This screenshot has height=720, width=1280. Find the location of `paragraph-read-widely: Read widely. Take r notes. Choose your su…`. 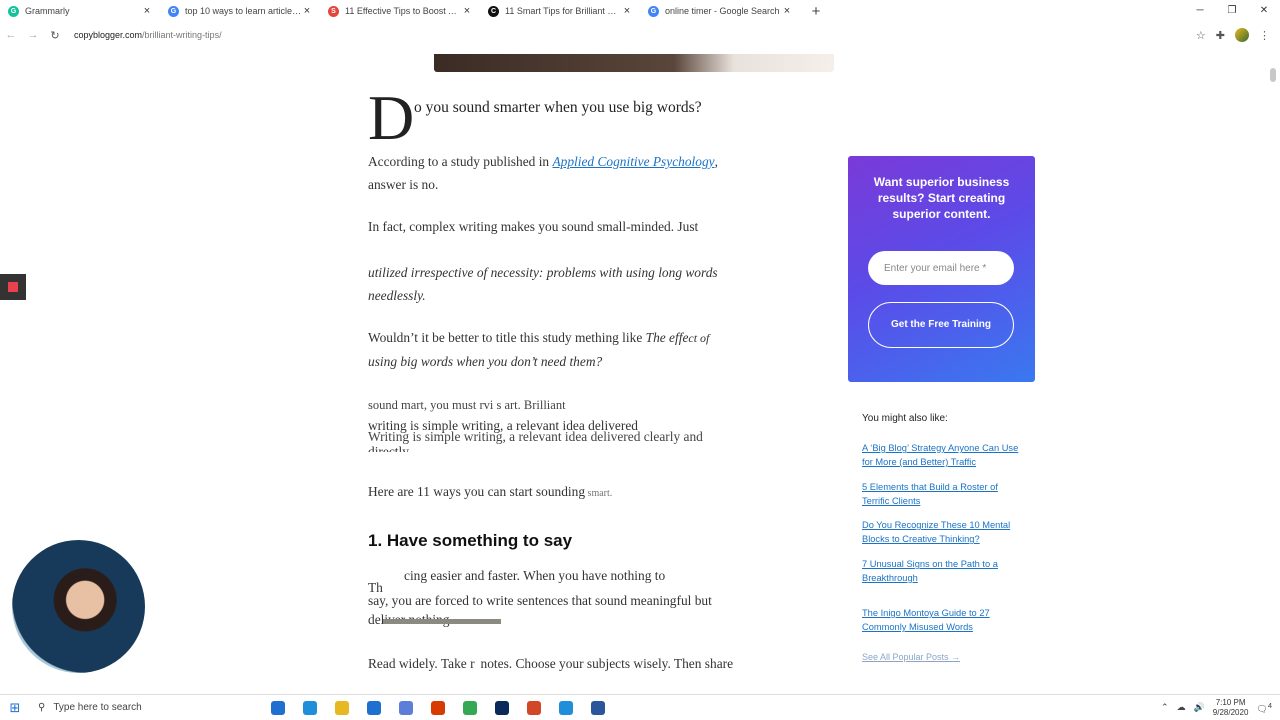

paragraph-read-widely: Read widely. Take r notes. Choose your su… is located at coordinates (564, 663).